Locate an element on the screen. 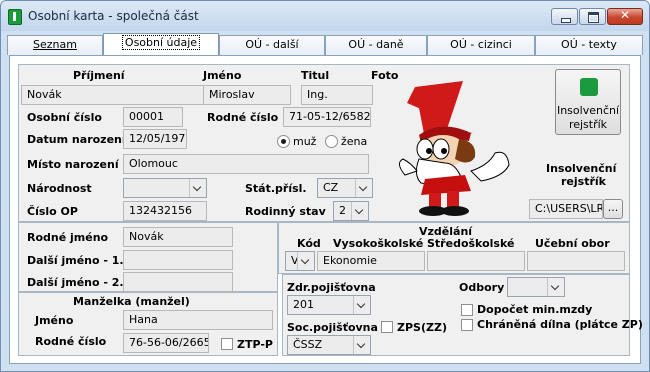 The width and height of the screenshot is (650, 372). stat-prisl-dropdown: CZ is located at coordinates (345, 188).